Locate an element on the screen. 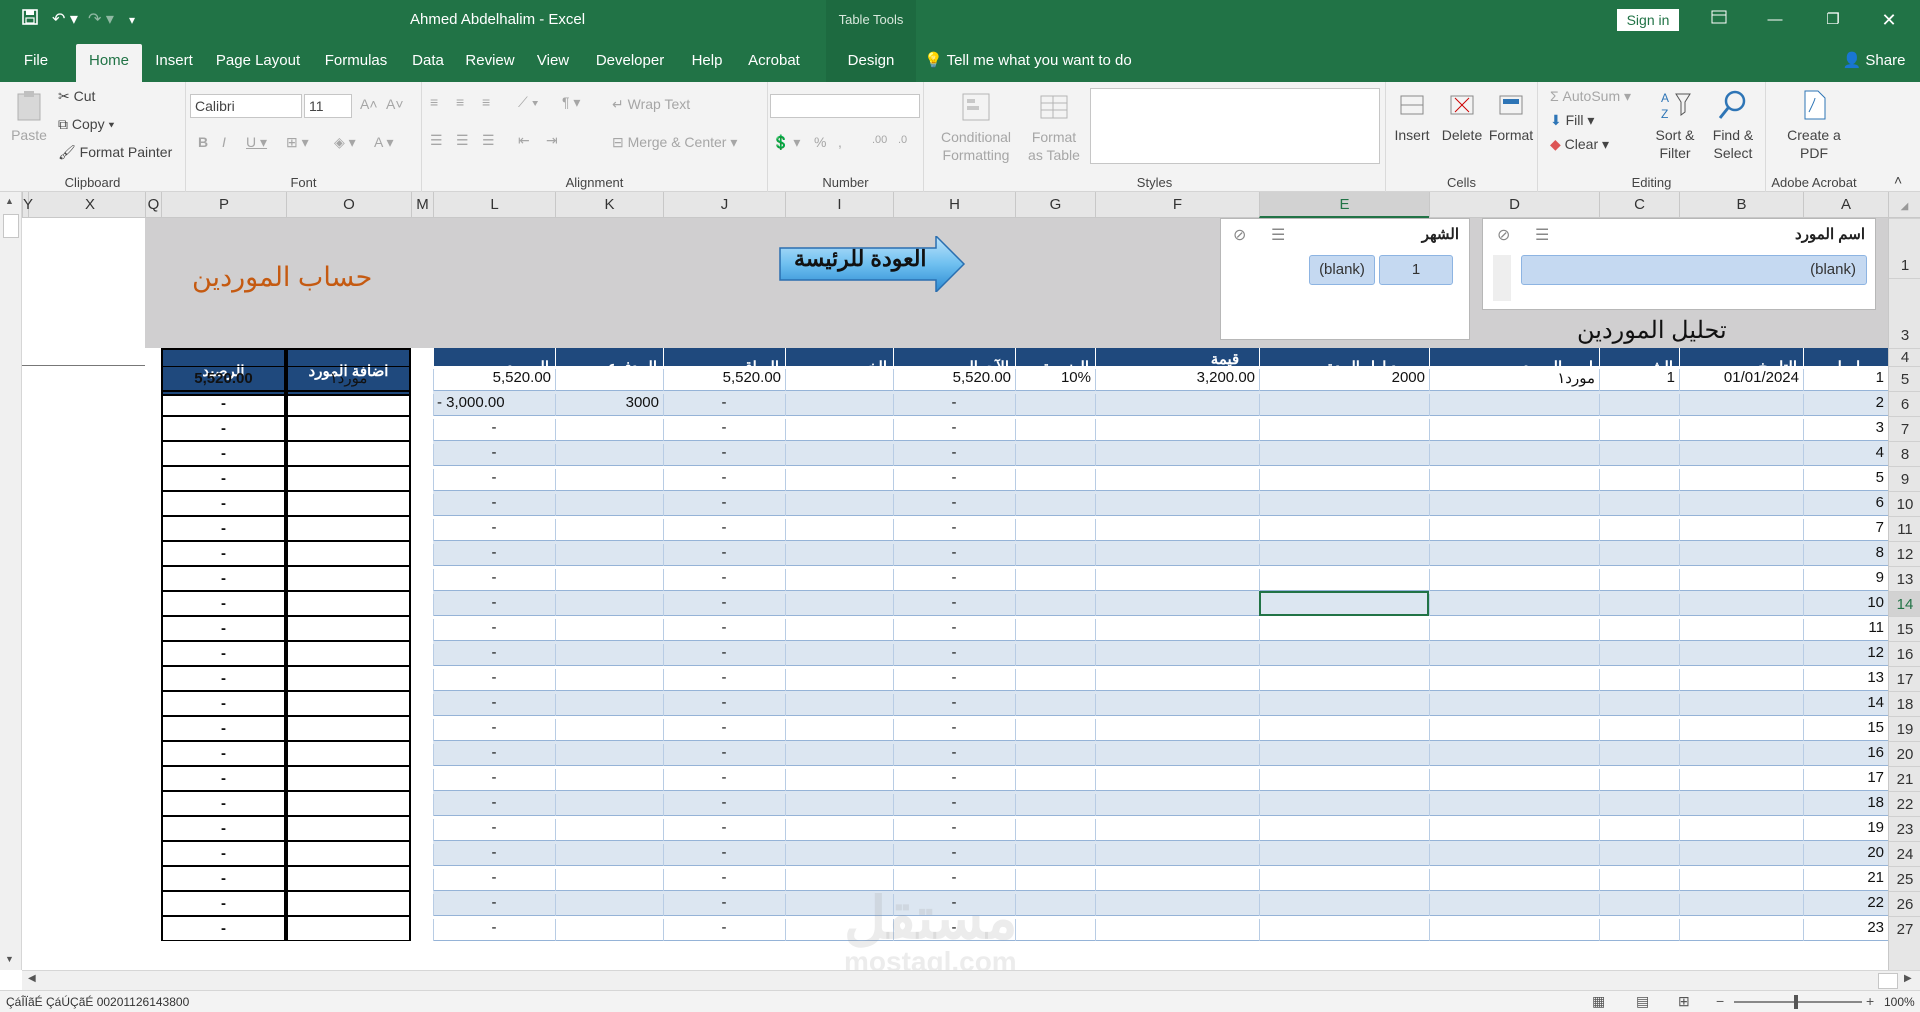 Image resolution: width=1920 pixels, height=1012 pixels. row-header: 26 is located at coordinates (1904, 903).